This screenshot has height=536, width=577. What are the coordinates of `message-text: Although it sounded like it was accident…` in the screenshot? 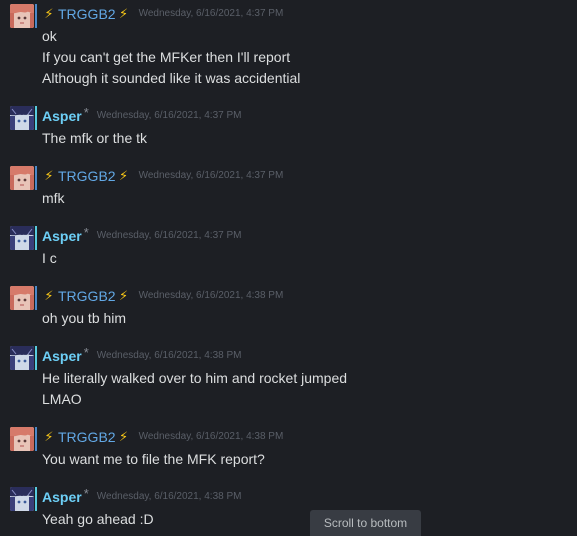 It's located at (171, 78).